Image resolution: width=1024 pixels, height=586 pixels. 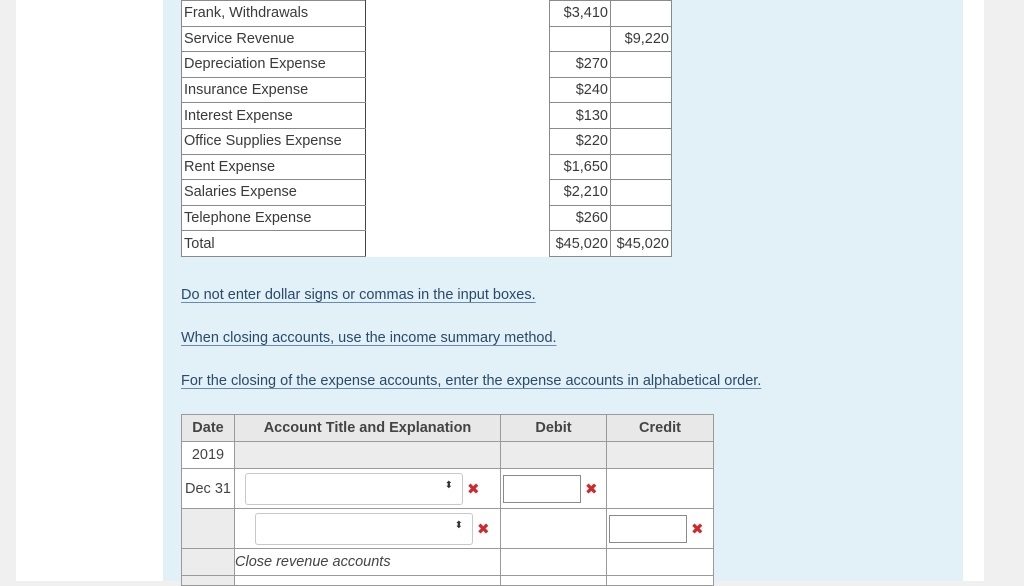 I want to click on trial-balance-row: Office Supplies Expense $220, so click(x=426, y=141).